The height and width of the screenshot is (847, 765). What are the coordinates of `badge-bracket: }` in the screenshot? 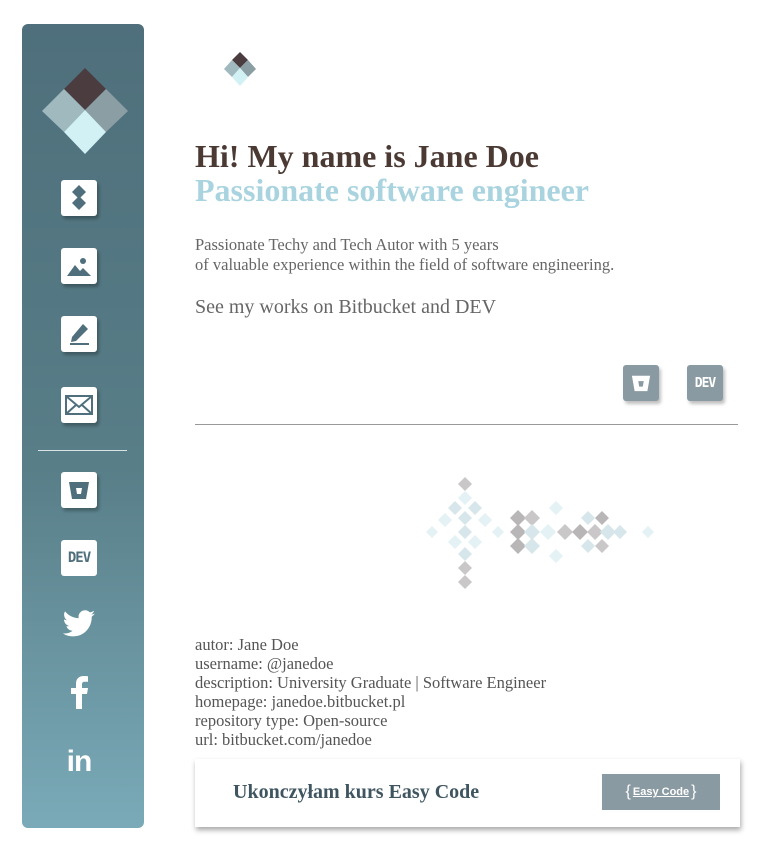 It's located at (694, 791).